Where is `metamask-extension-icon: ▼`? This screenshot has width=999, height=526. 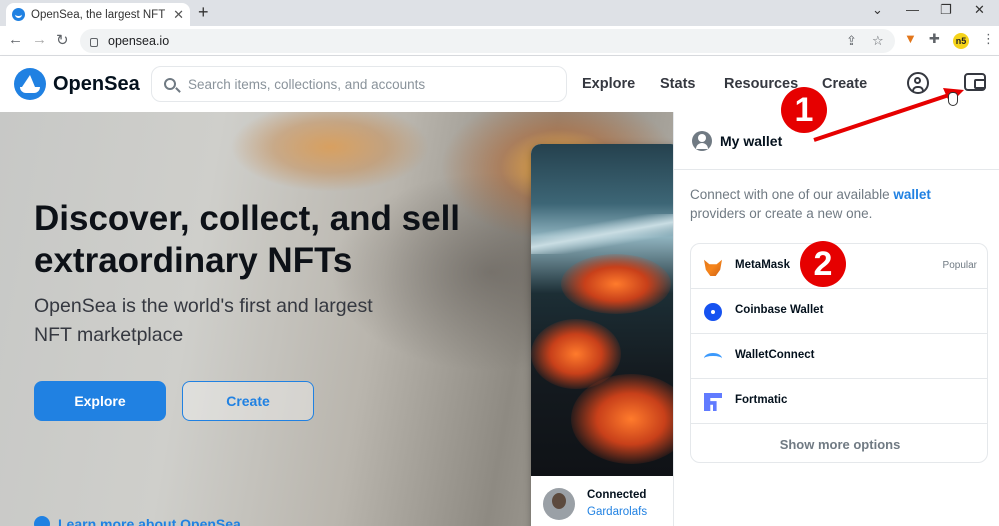
metamask-extension-icon: ▼ is located at coordinates (910, 38).